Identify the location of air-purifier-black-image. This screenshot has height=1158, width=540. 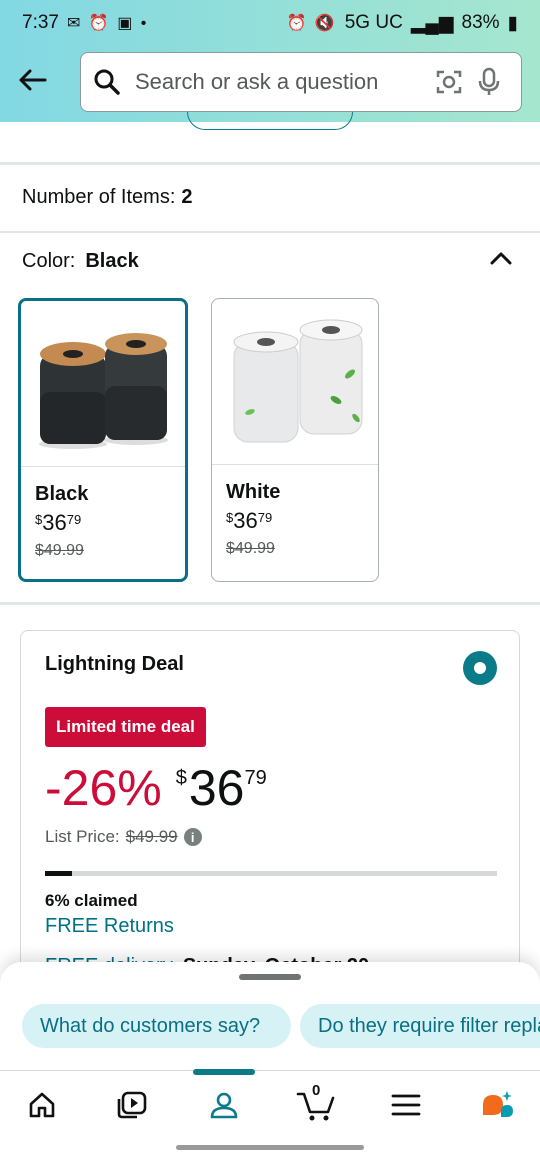
(103, 390).